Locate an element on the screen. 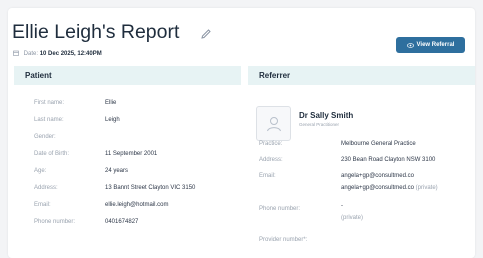 Image resolution: width=483 pixels, height=258 pixels. age-label: Age: is located at coordinates (40, 171).